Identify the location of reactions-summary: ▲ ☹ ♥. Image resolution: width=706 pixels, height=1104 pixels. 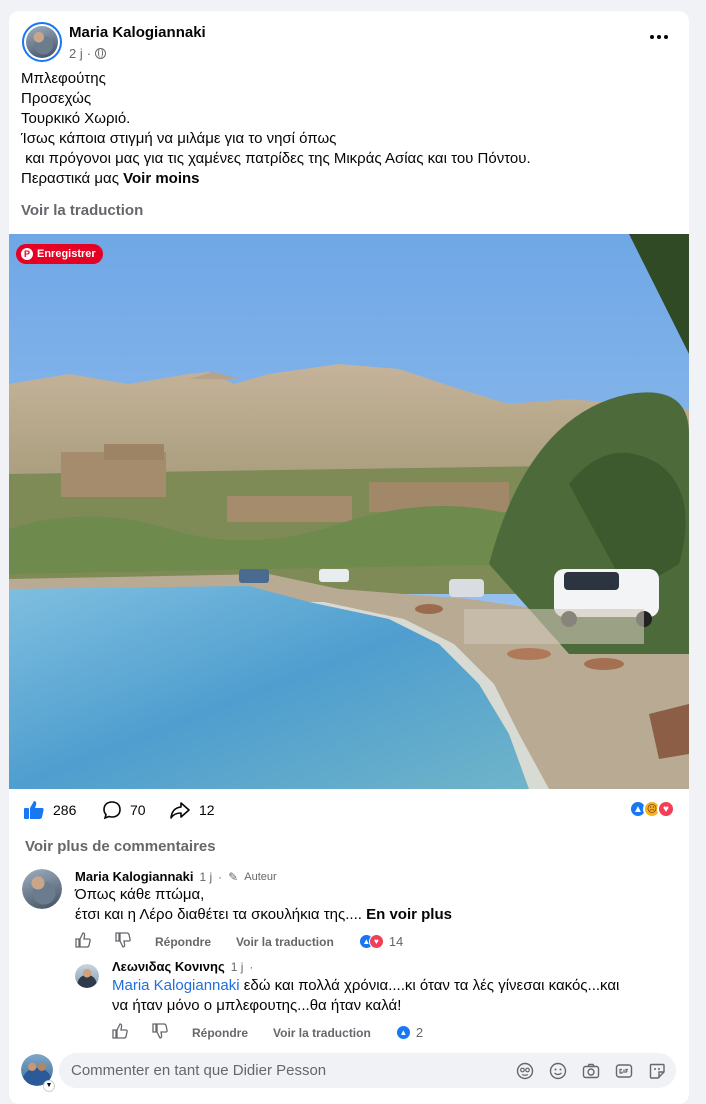
(652, 809).